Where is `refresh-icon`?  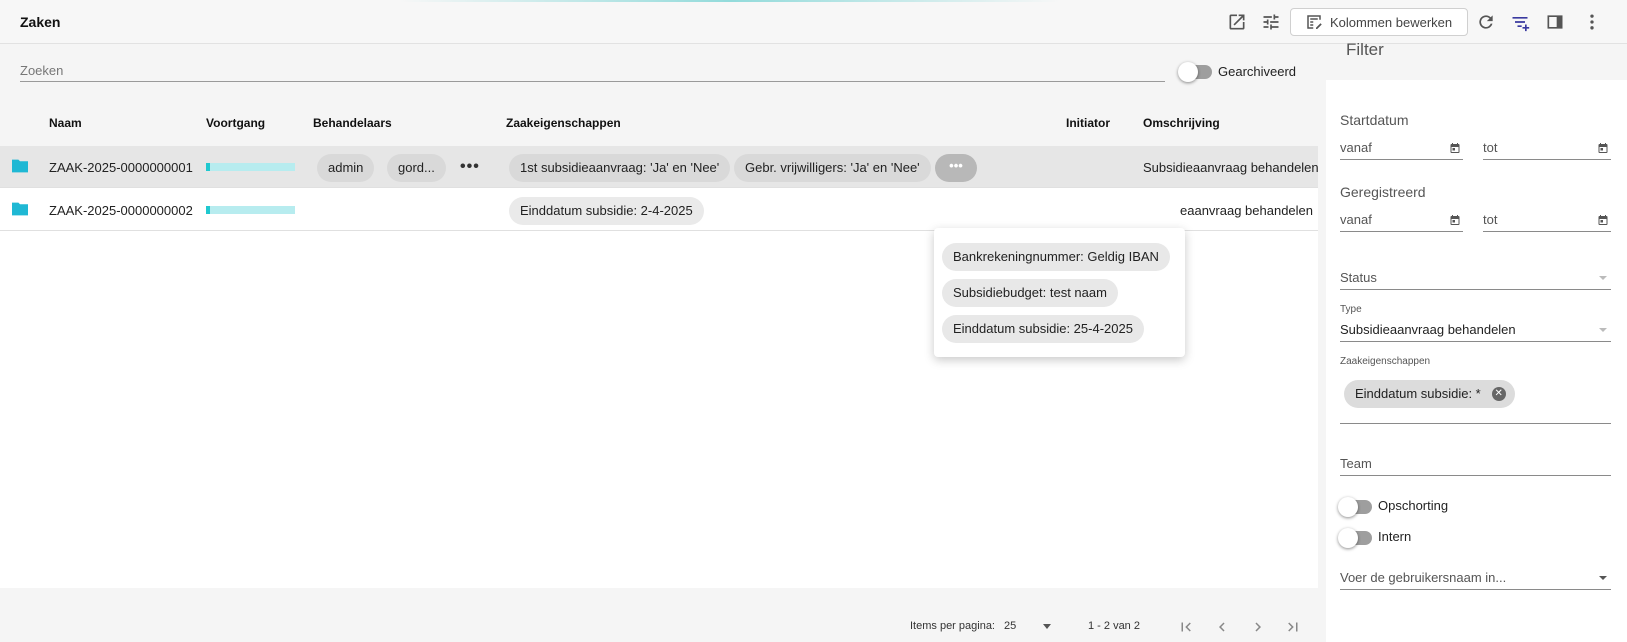
refresh-icon is located at coordinates (1486, 22).